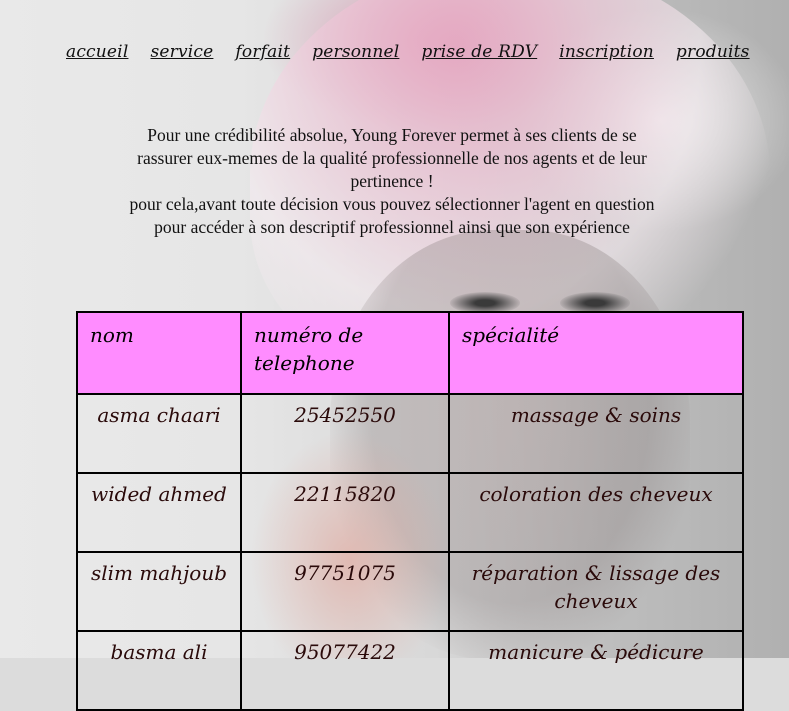 This screenshot has height=711, width=789. What do you see at coordinates (159, 591) in the screenshot?
I see `cell-nom: slim mahjoub` at bounding box center [159, 591].